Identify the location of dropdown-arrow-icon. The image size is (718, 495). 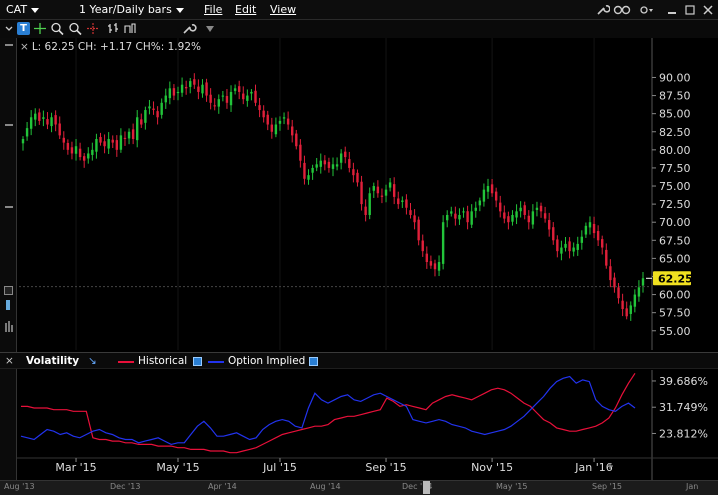
(210, 28).